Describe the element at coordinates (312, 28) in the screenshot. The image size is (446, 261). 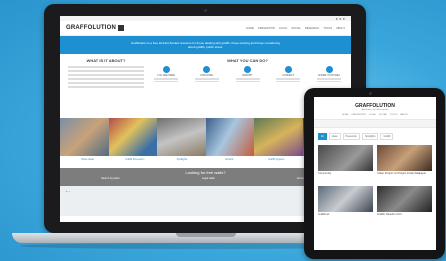
I see `menu-item-research: RESEARCH` at that location.